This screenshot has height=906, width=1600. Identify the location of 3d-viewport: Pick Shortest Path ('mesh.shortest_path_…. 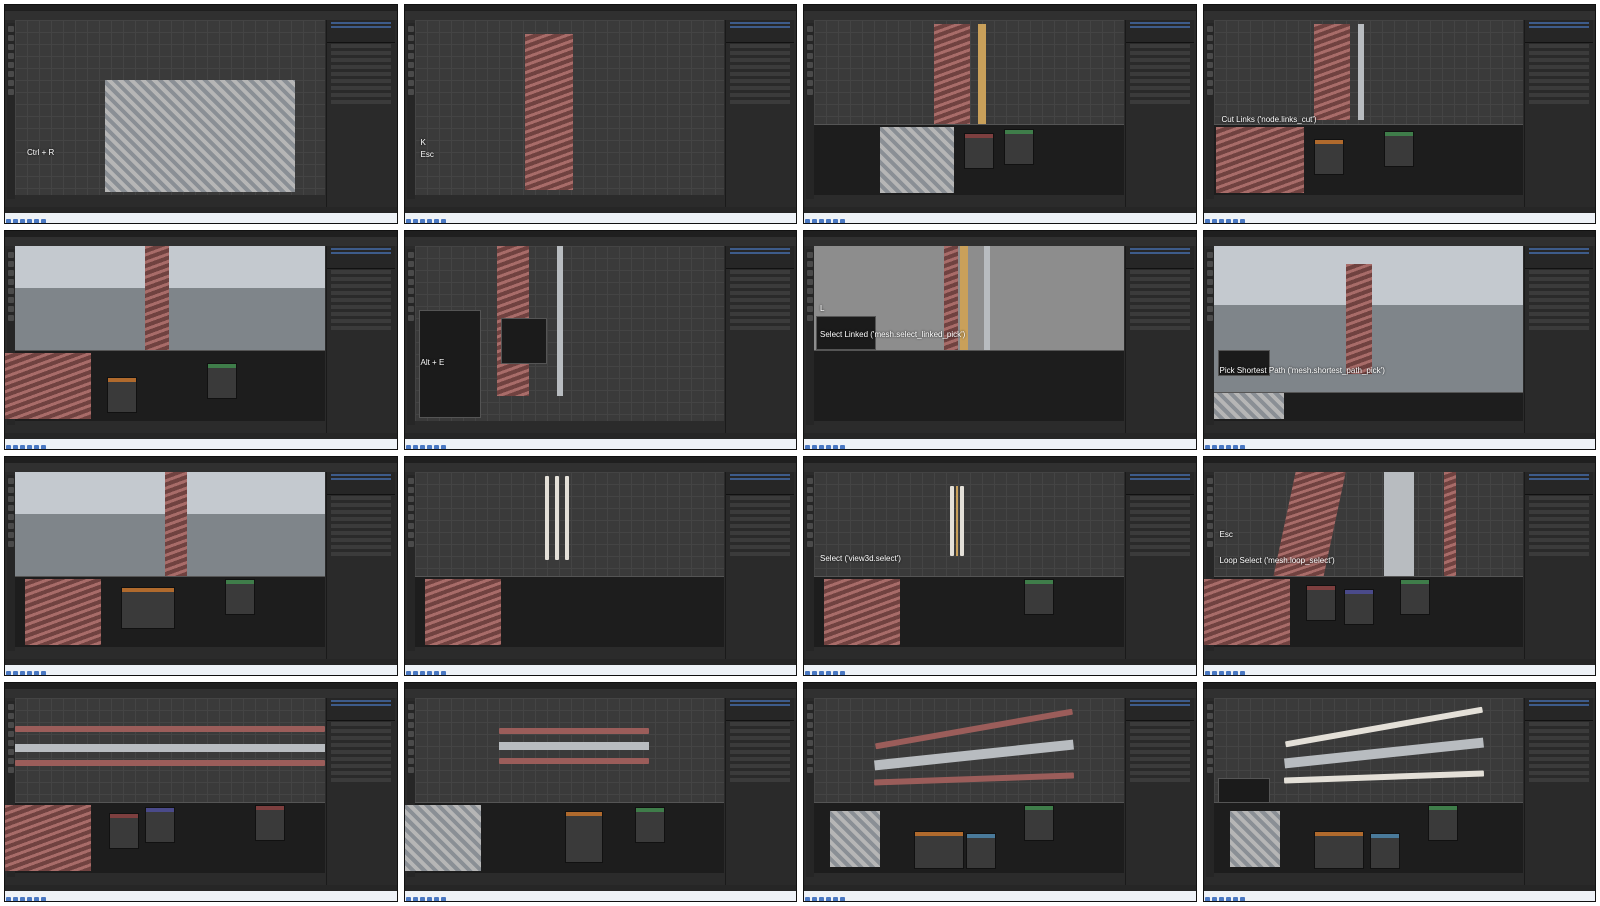
(1368, 319).